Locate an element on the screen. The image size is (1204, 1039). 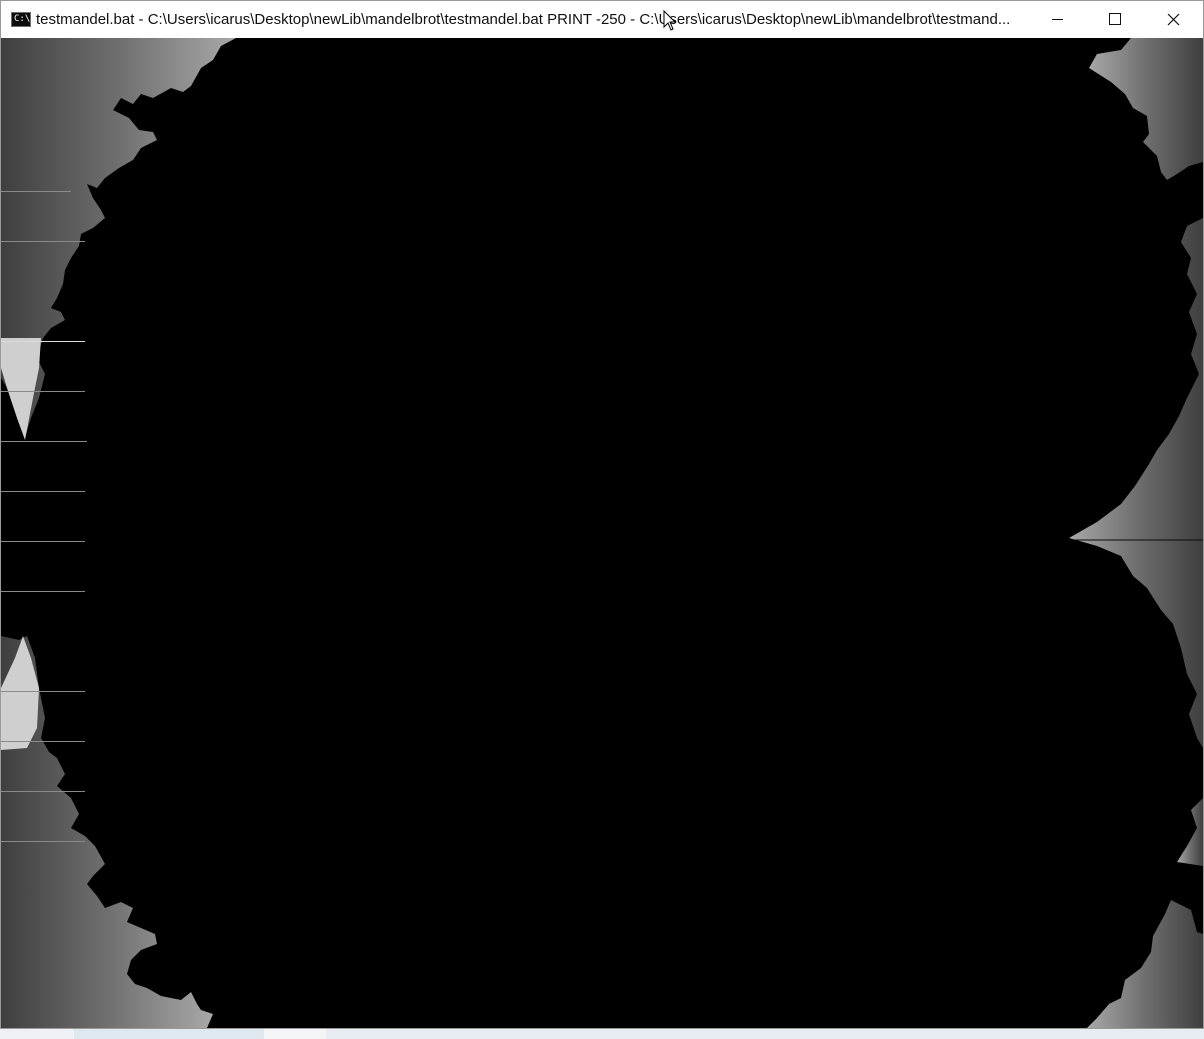
minimize-icon is located at coordinates (1057, 19).